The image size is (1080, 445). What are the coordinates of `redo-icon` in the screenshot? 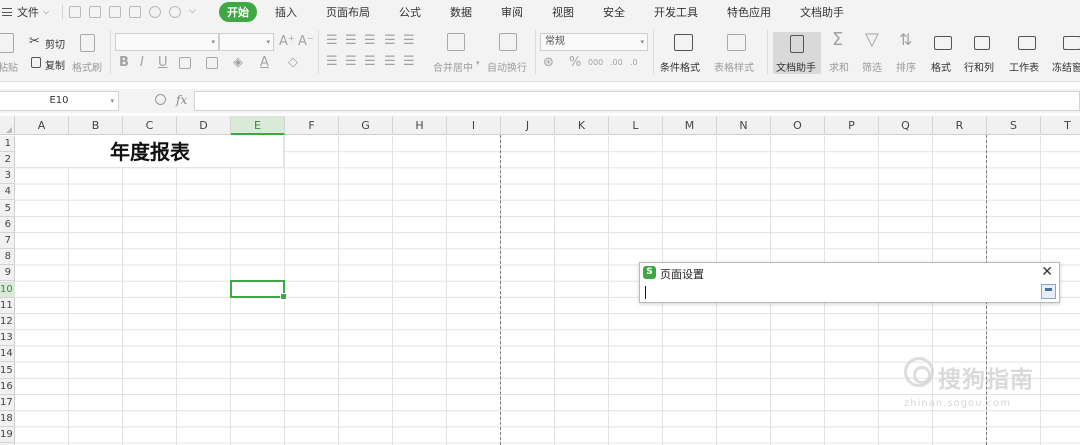 It's located at (175, 12).